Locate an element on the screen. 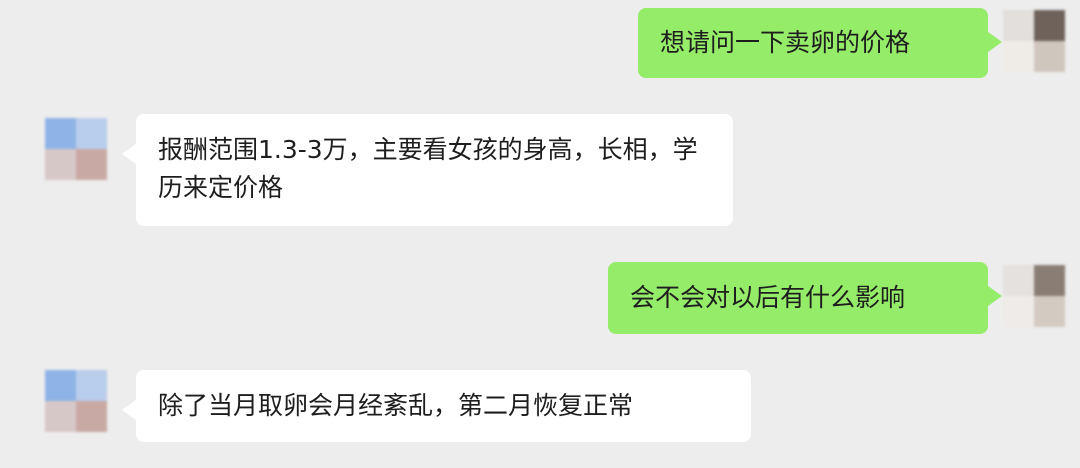  message-text: 除了当月取卵会月经紊乱，第二月恢复正常 is located at coordinates (396, 405).